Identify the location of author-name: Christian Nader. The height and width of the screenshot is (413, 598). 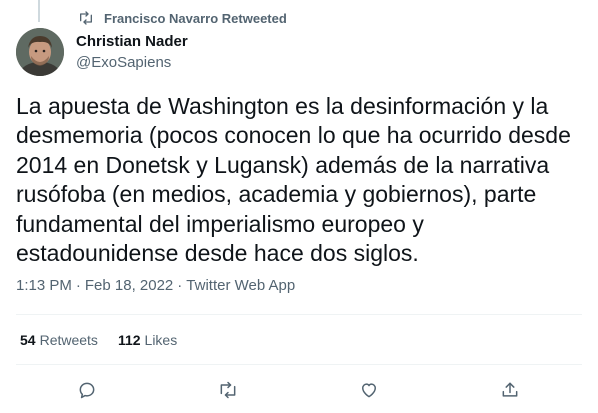
(132, 41).